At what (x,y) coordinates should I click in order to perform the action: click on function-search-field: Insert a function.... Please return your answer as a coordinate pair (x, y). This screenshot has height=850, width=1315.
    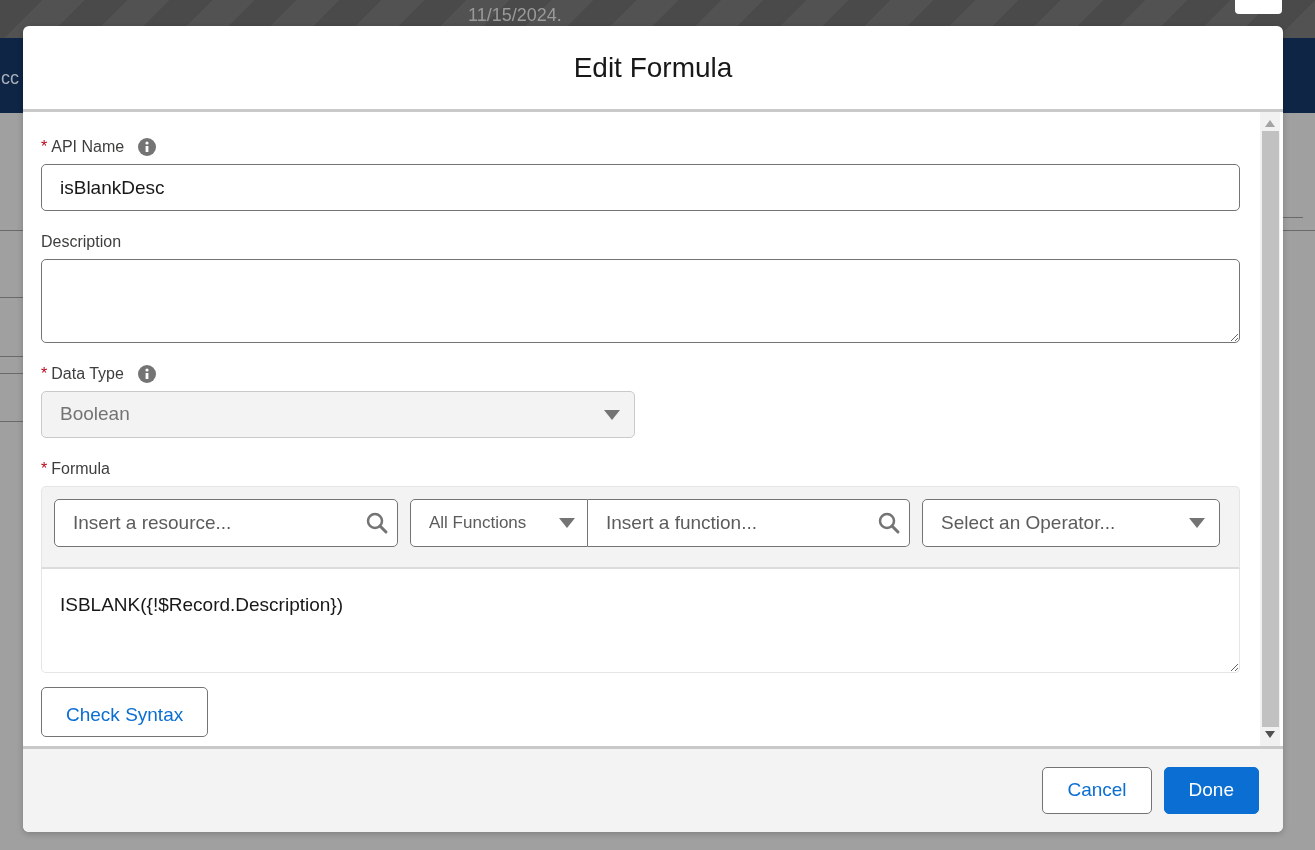
    Looking at the image, I should click on (749, 523).